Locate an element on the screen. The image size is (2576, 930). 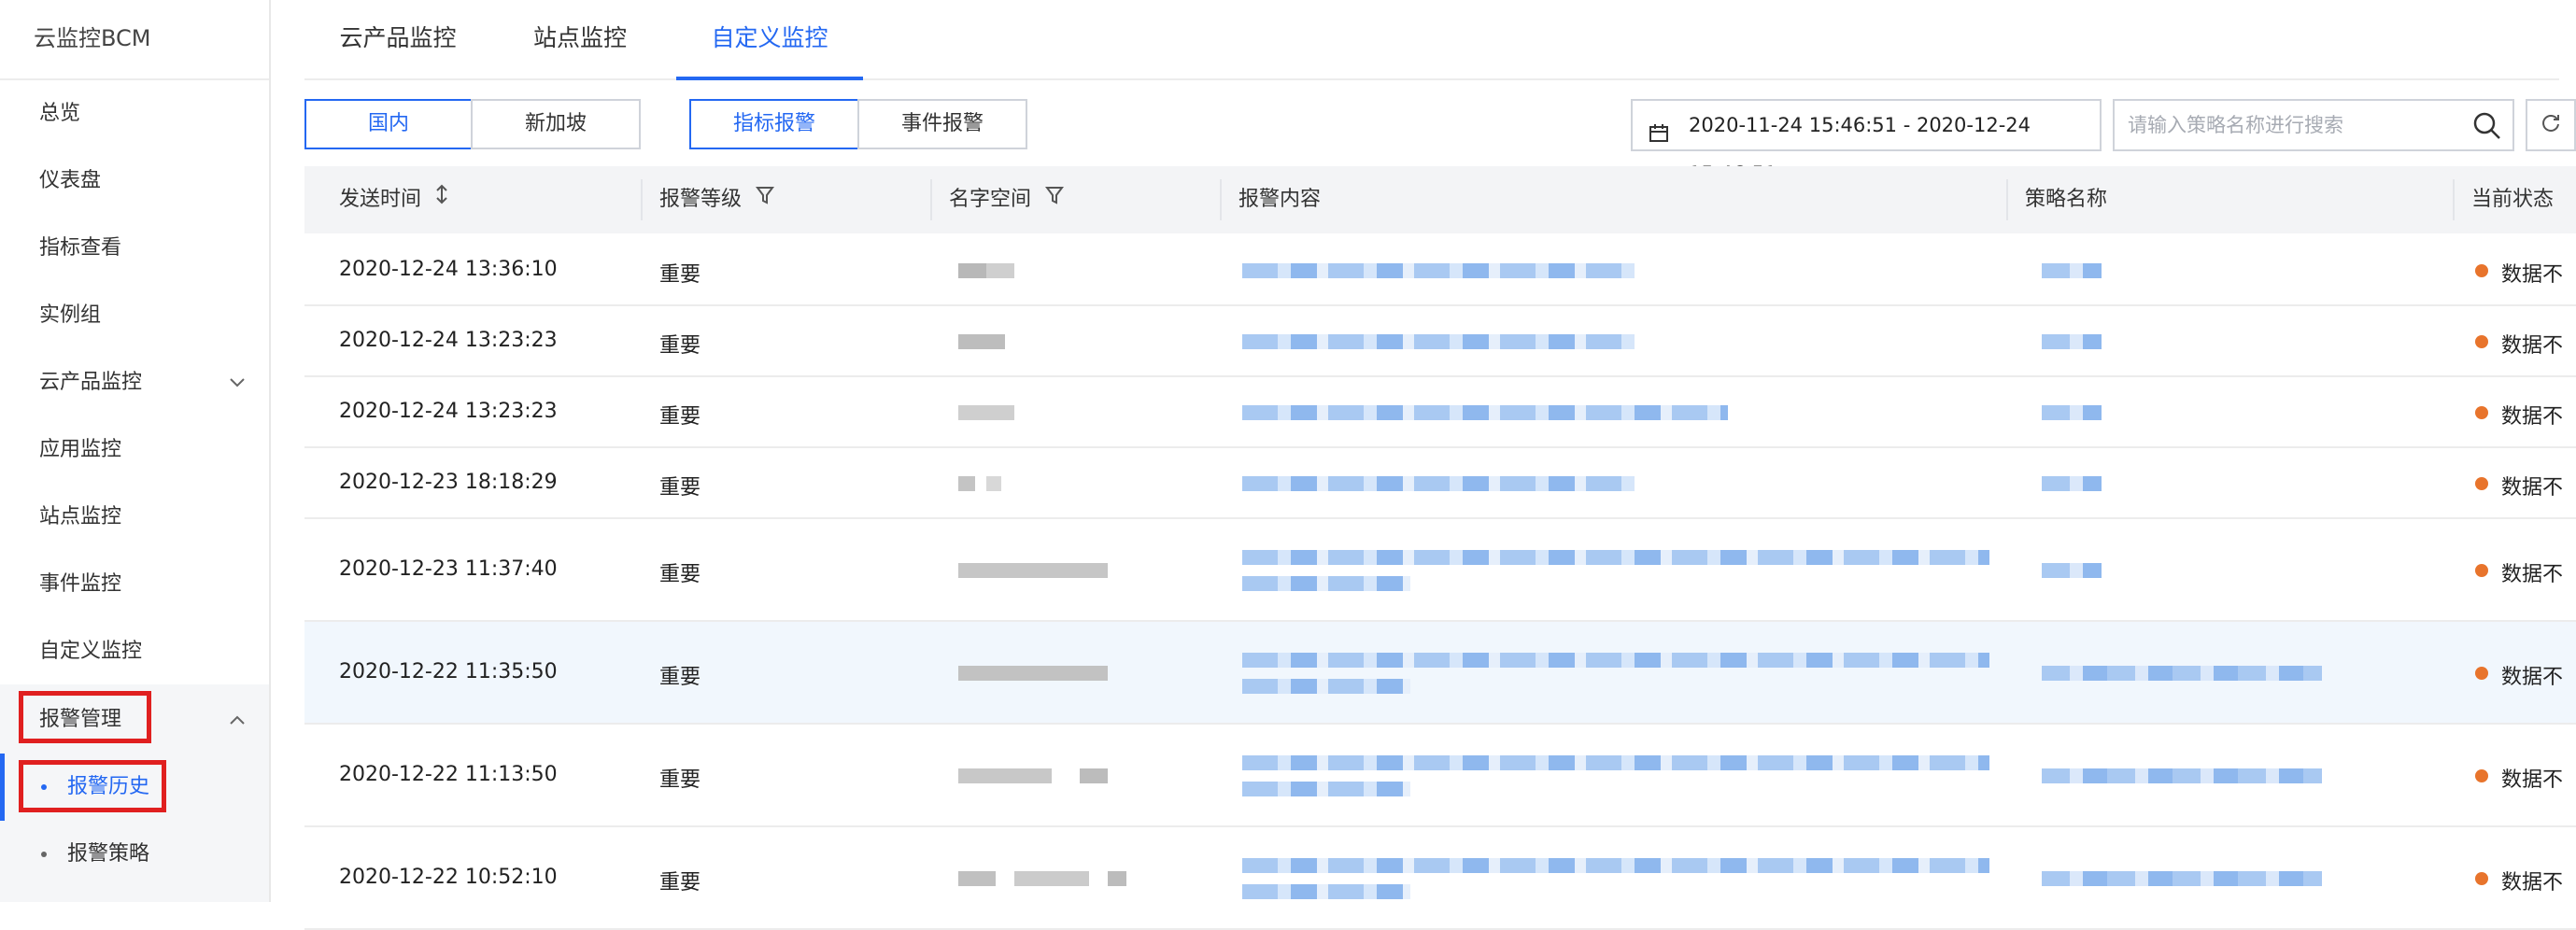
refresh-button is located at coordinates (2551, 125).